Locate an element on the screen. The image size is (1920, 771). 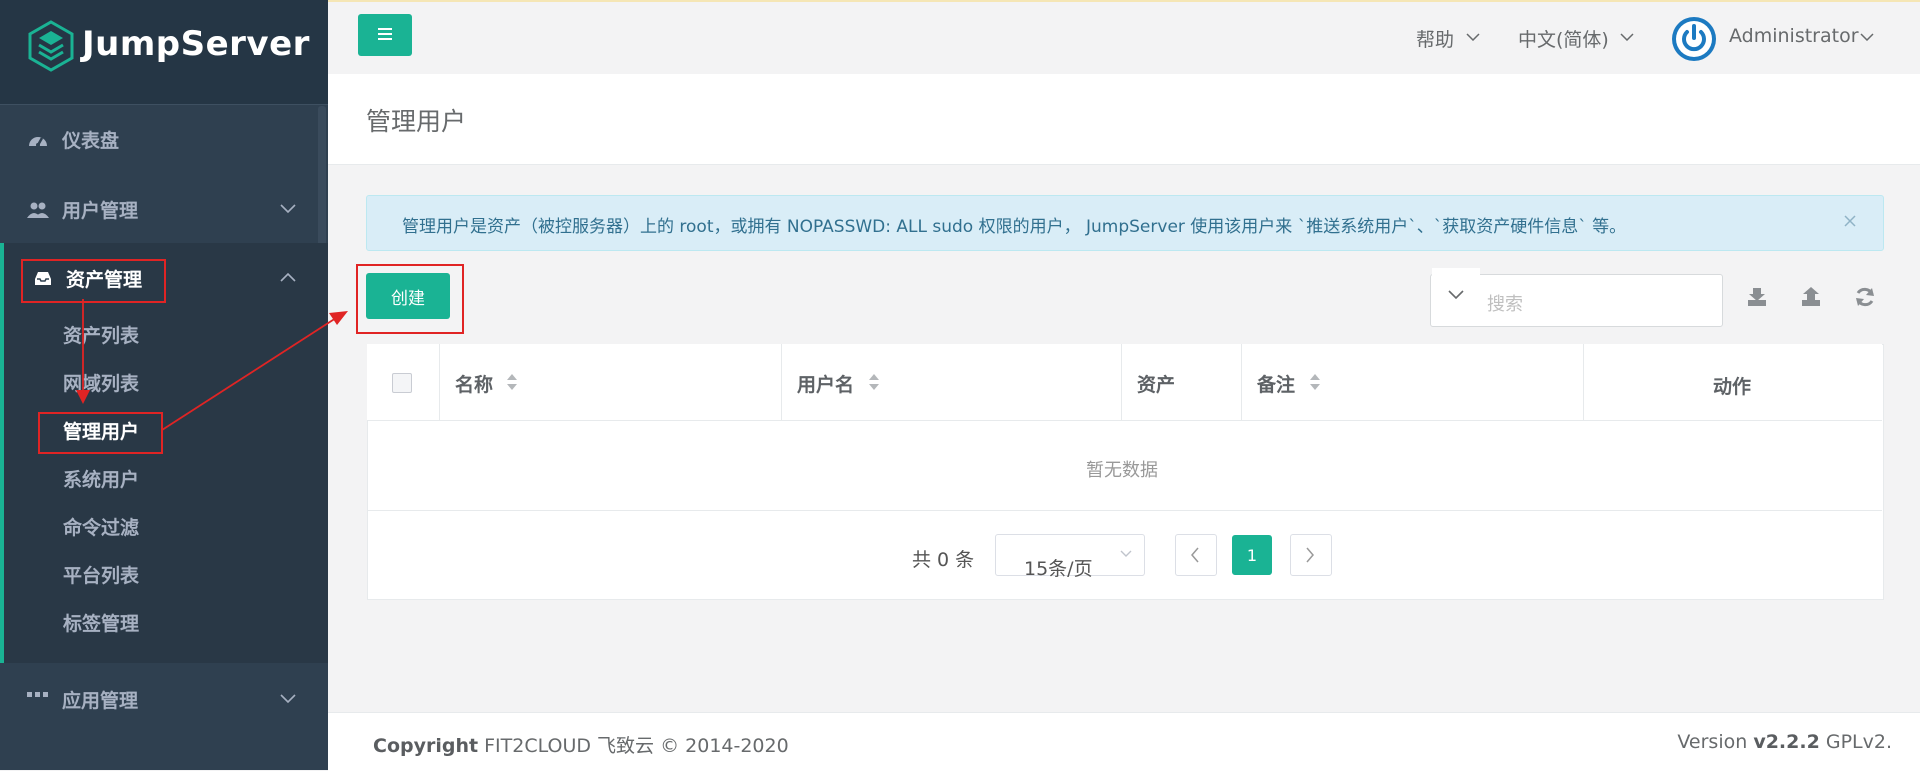
refresh-icon is located at coordinates (1865, 297).